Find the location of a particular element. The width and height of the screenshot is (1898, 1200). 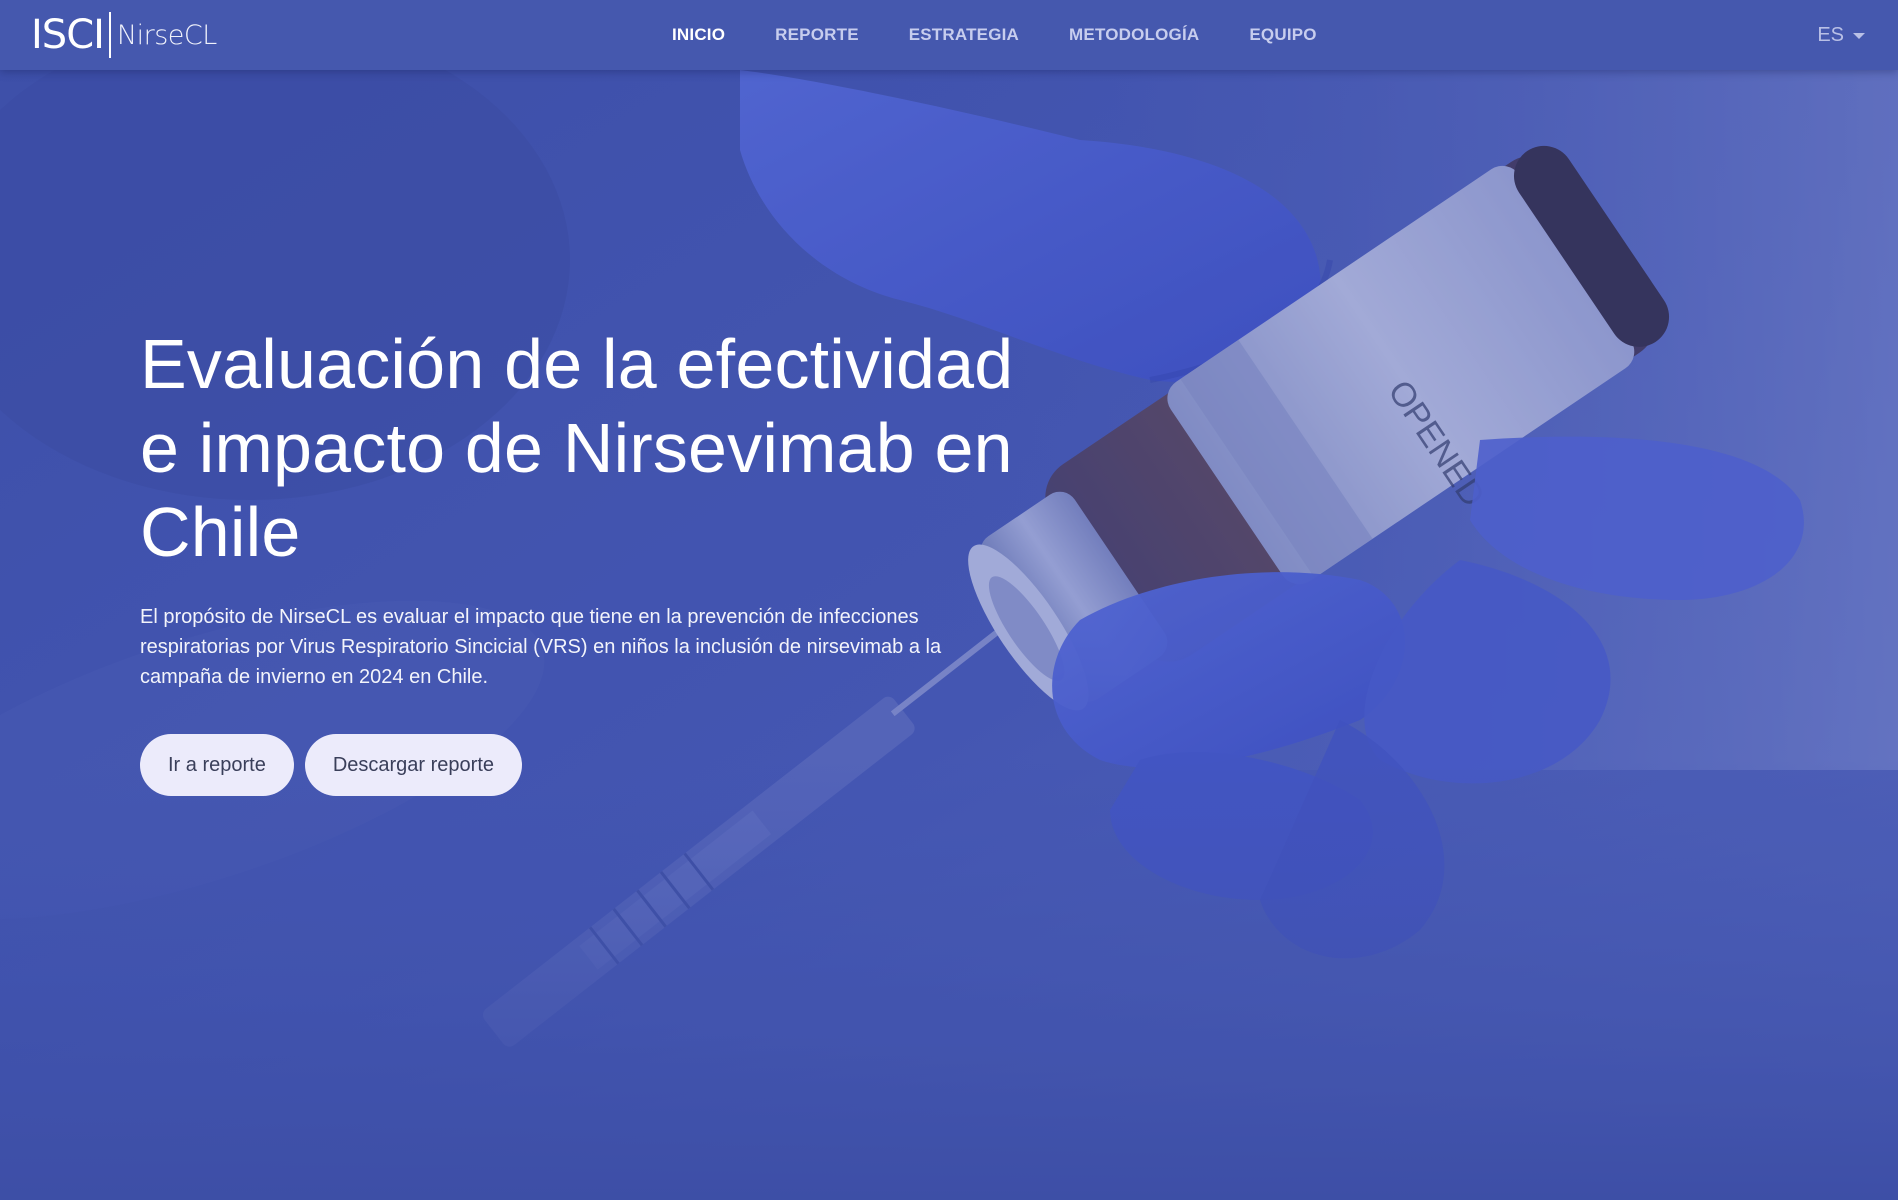

language-selector: ES is located at coordinates (1841, 35).